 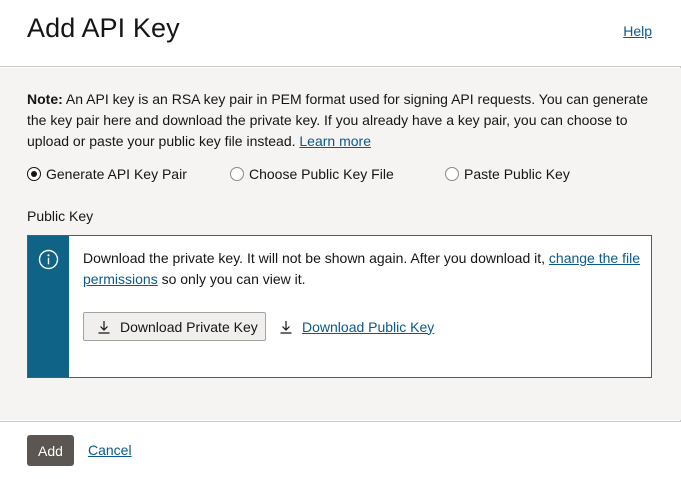 What do you see at coordinates (48, 259) in the screenshot?
I see `info-circle-icon` at bounding box center [48, 259].